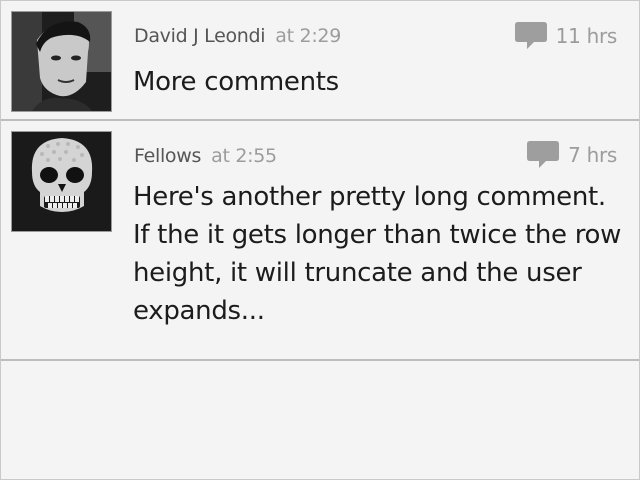 This screenshot has height=480, width=640. What do you see at coordinates (236, 82) in the screenshot?
I see `comment-text: More comments` at bounding box center [236, 82].